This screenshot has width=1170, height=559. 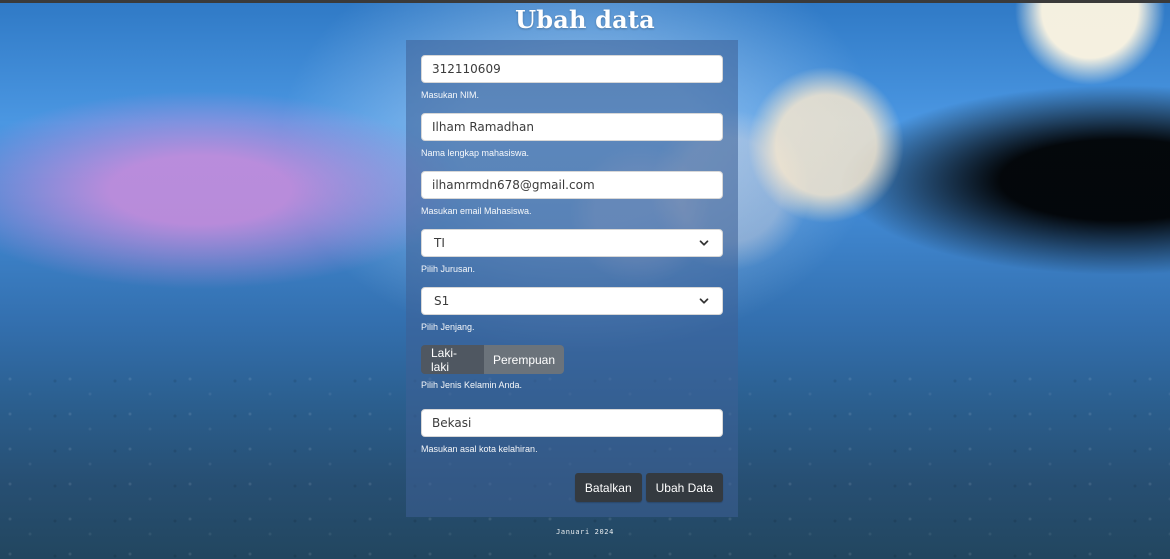 What do you see at coordinates (452, 359) in the screenshot?
I see `gender-option-laki-laki: Laki-laki` at bounding box center [452, 359].